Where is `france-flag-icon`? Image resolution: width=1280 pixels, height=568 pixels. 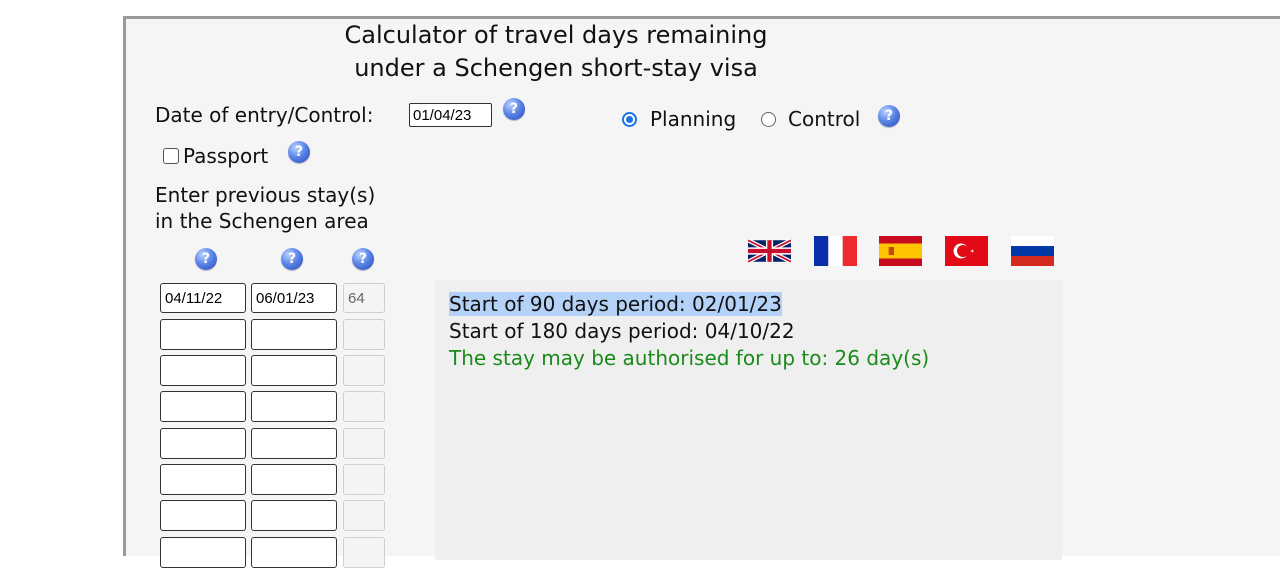 france-flag-icon is located at coordinates (835, 251).